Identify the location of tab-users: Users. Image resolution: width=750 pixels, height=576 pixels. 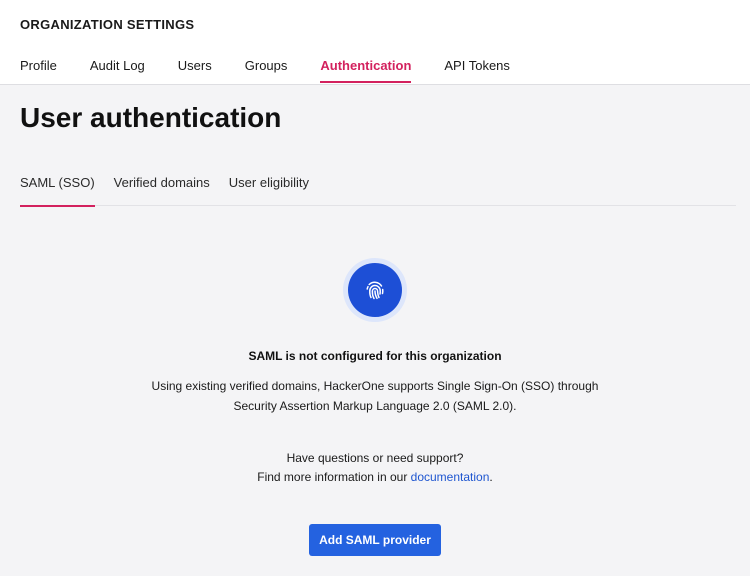
(195, 71).